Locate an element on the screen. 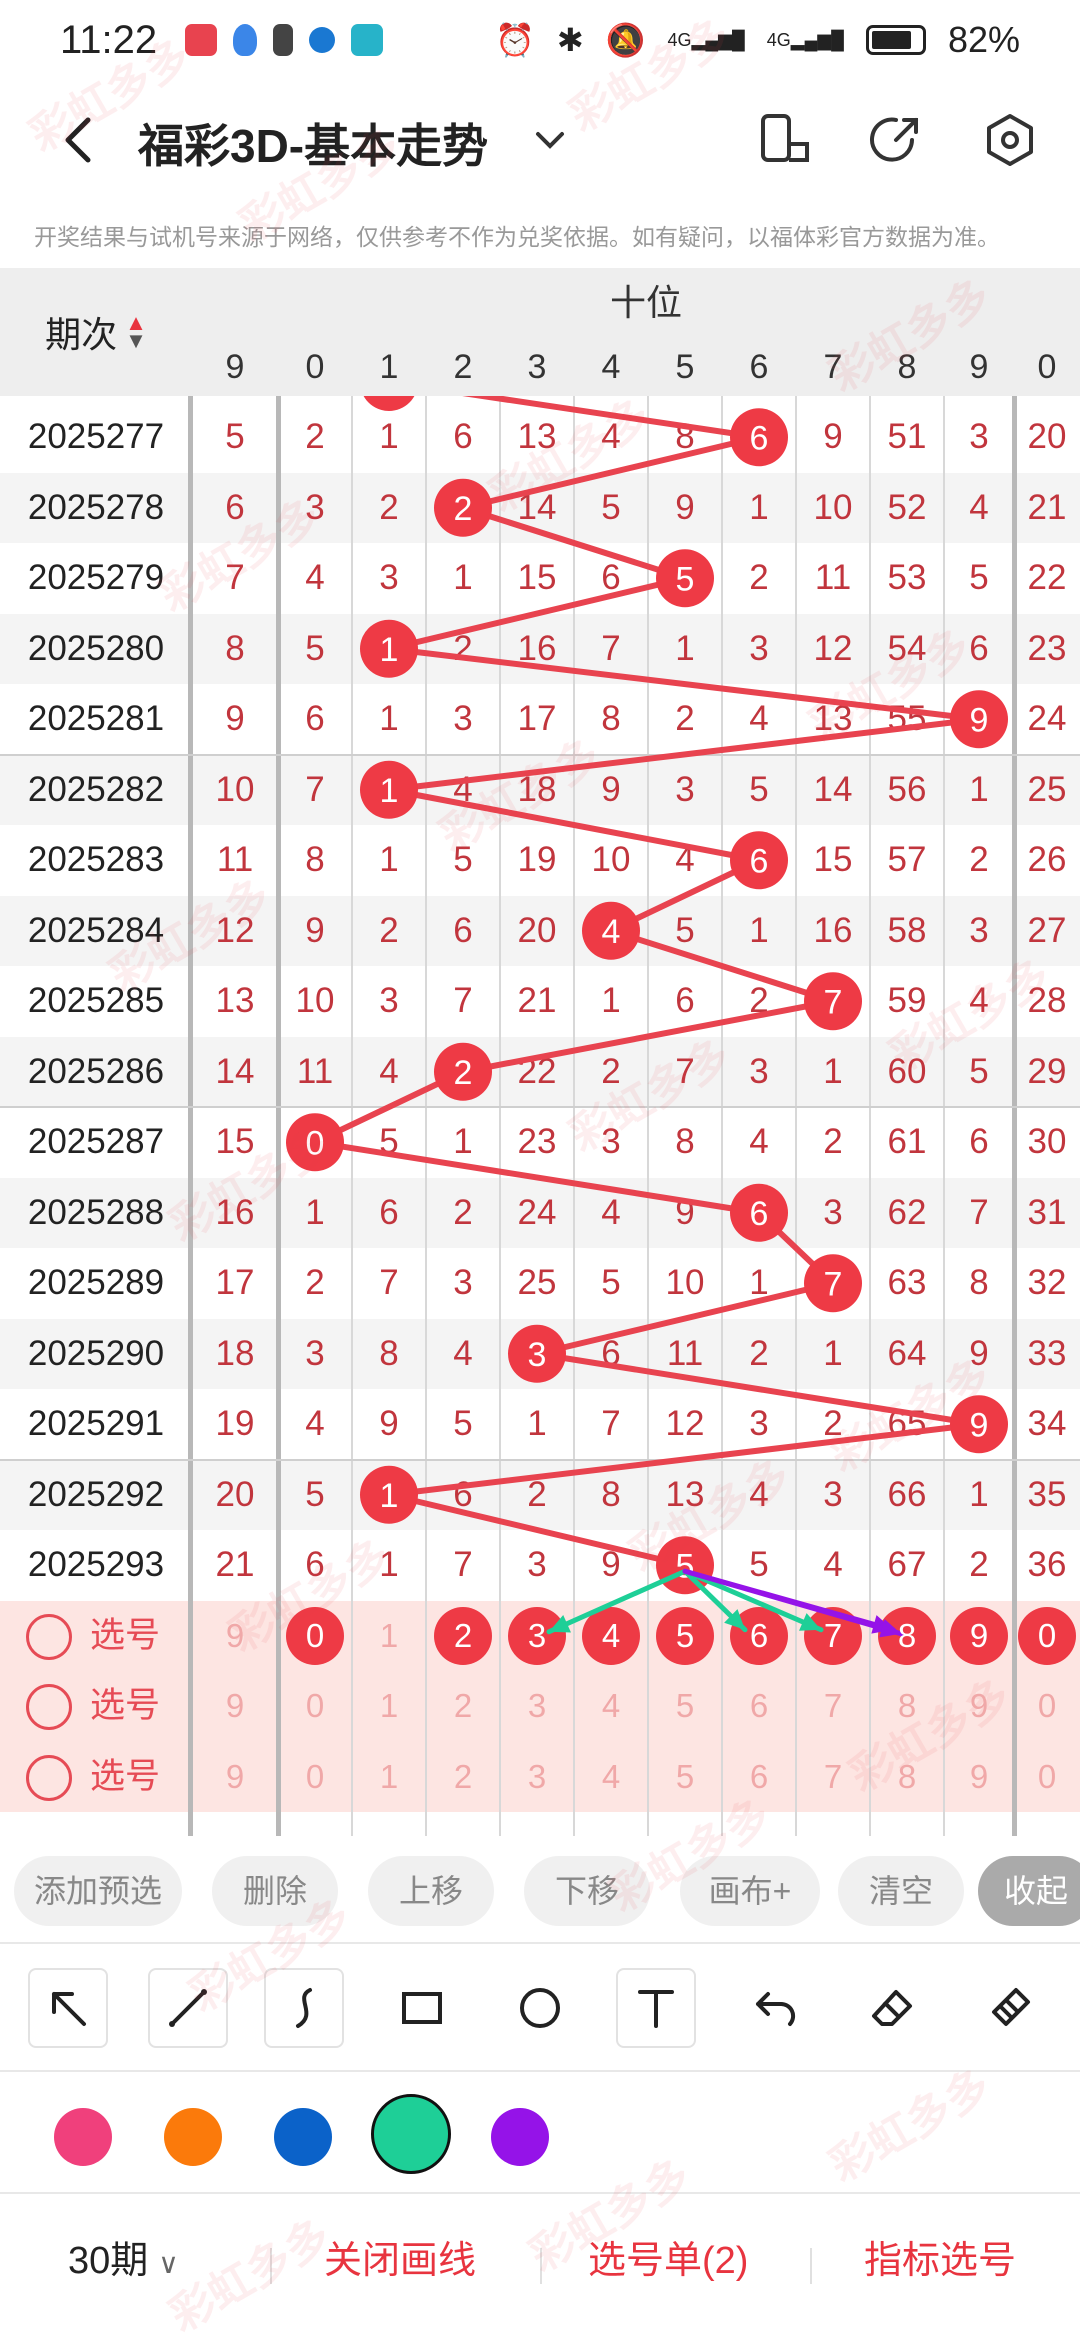 The width and height of the screenshot is (1080, 2340). table-row: 2025279 7 4 3 1 15 6 5 2 11 53 5 22 is located at coordinates (540, 578).